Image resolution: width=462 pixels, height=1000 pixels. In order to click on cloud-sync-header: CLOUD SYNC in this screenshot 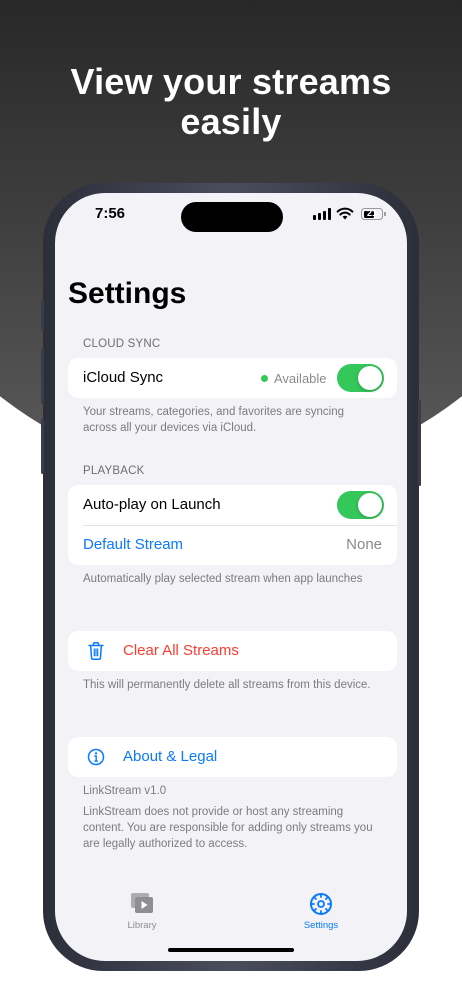, I will do `click(122, 344)`.